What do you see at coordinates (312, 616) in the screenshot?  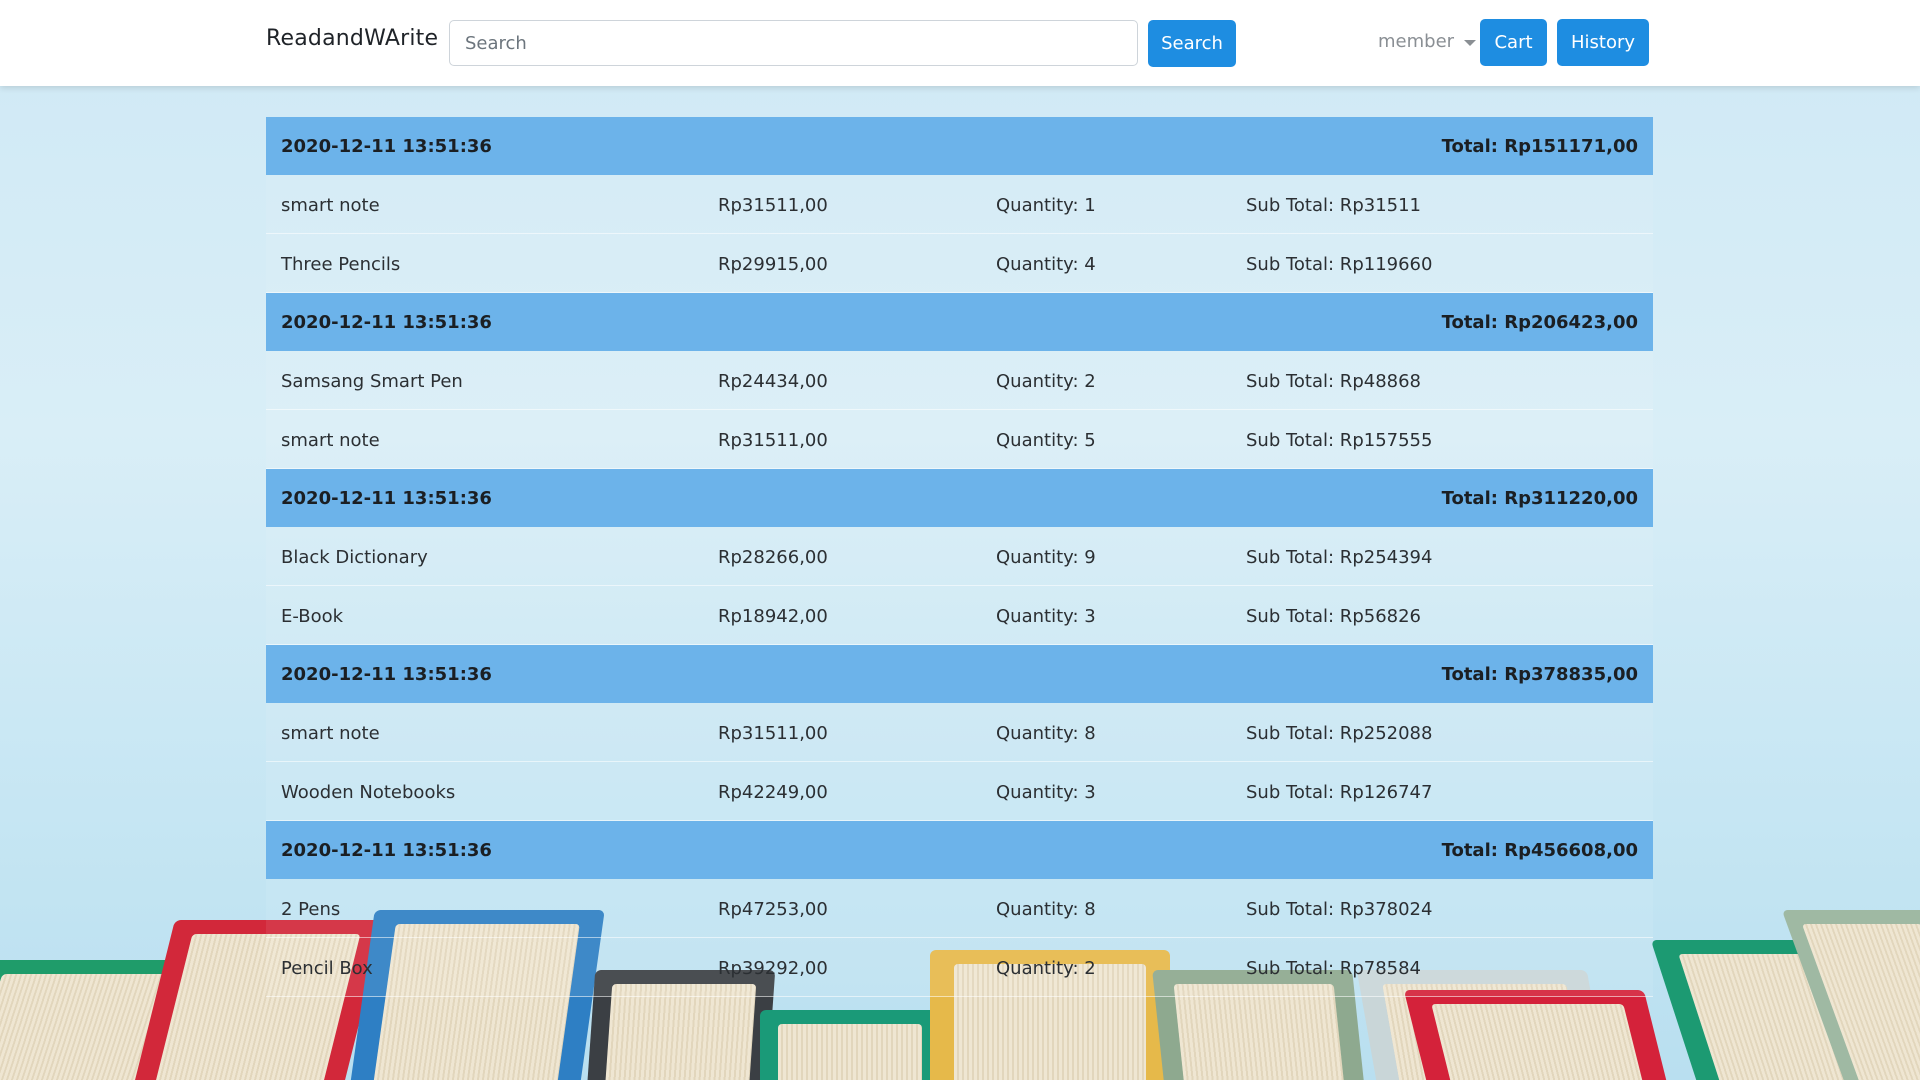 I see `item-name: E-Book` at bounding box center [312, 616].